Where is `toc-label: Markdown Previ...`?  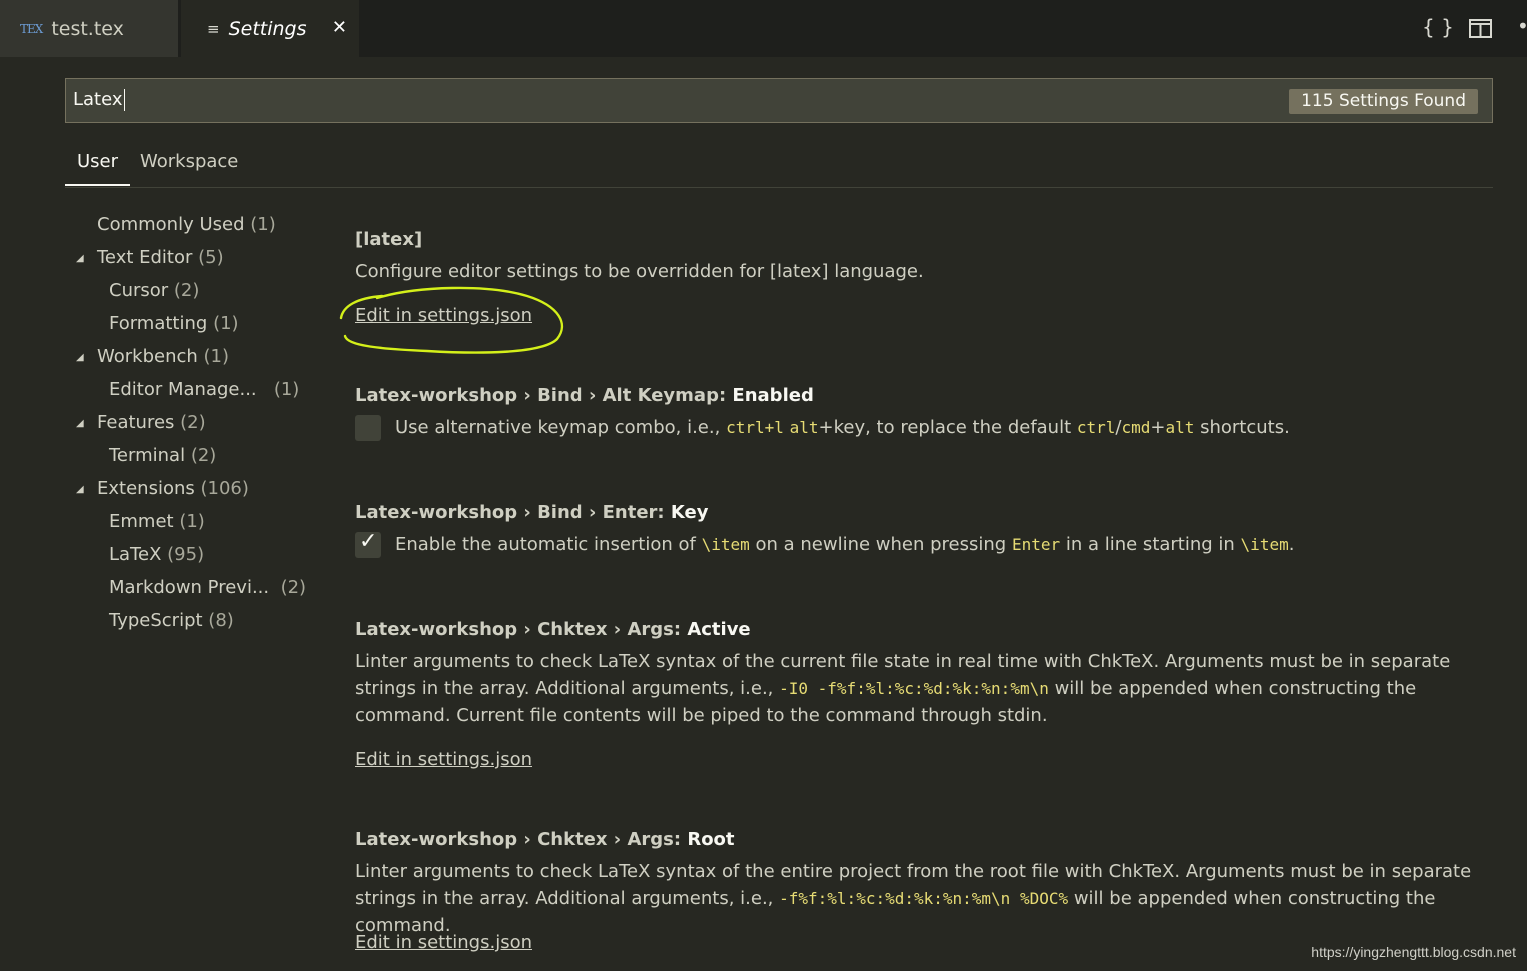 toc-label: Markdown Previ... is located at coordinates (189, 587).